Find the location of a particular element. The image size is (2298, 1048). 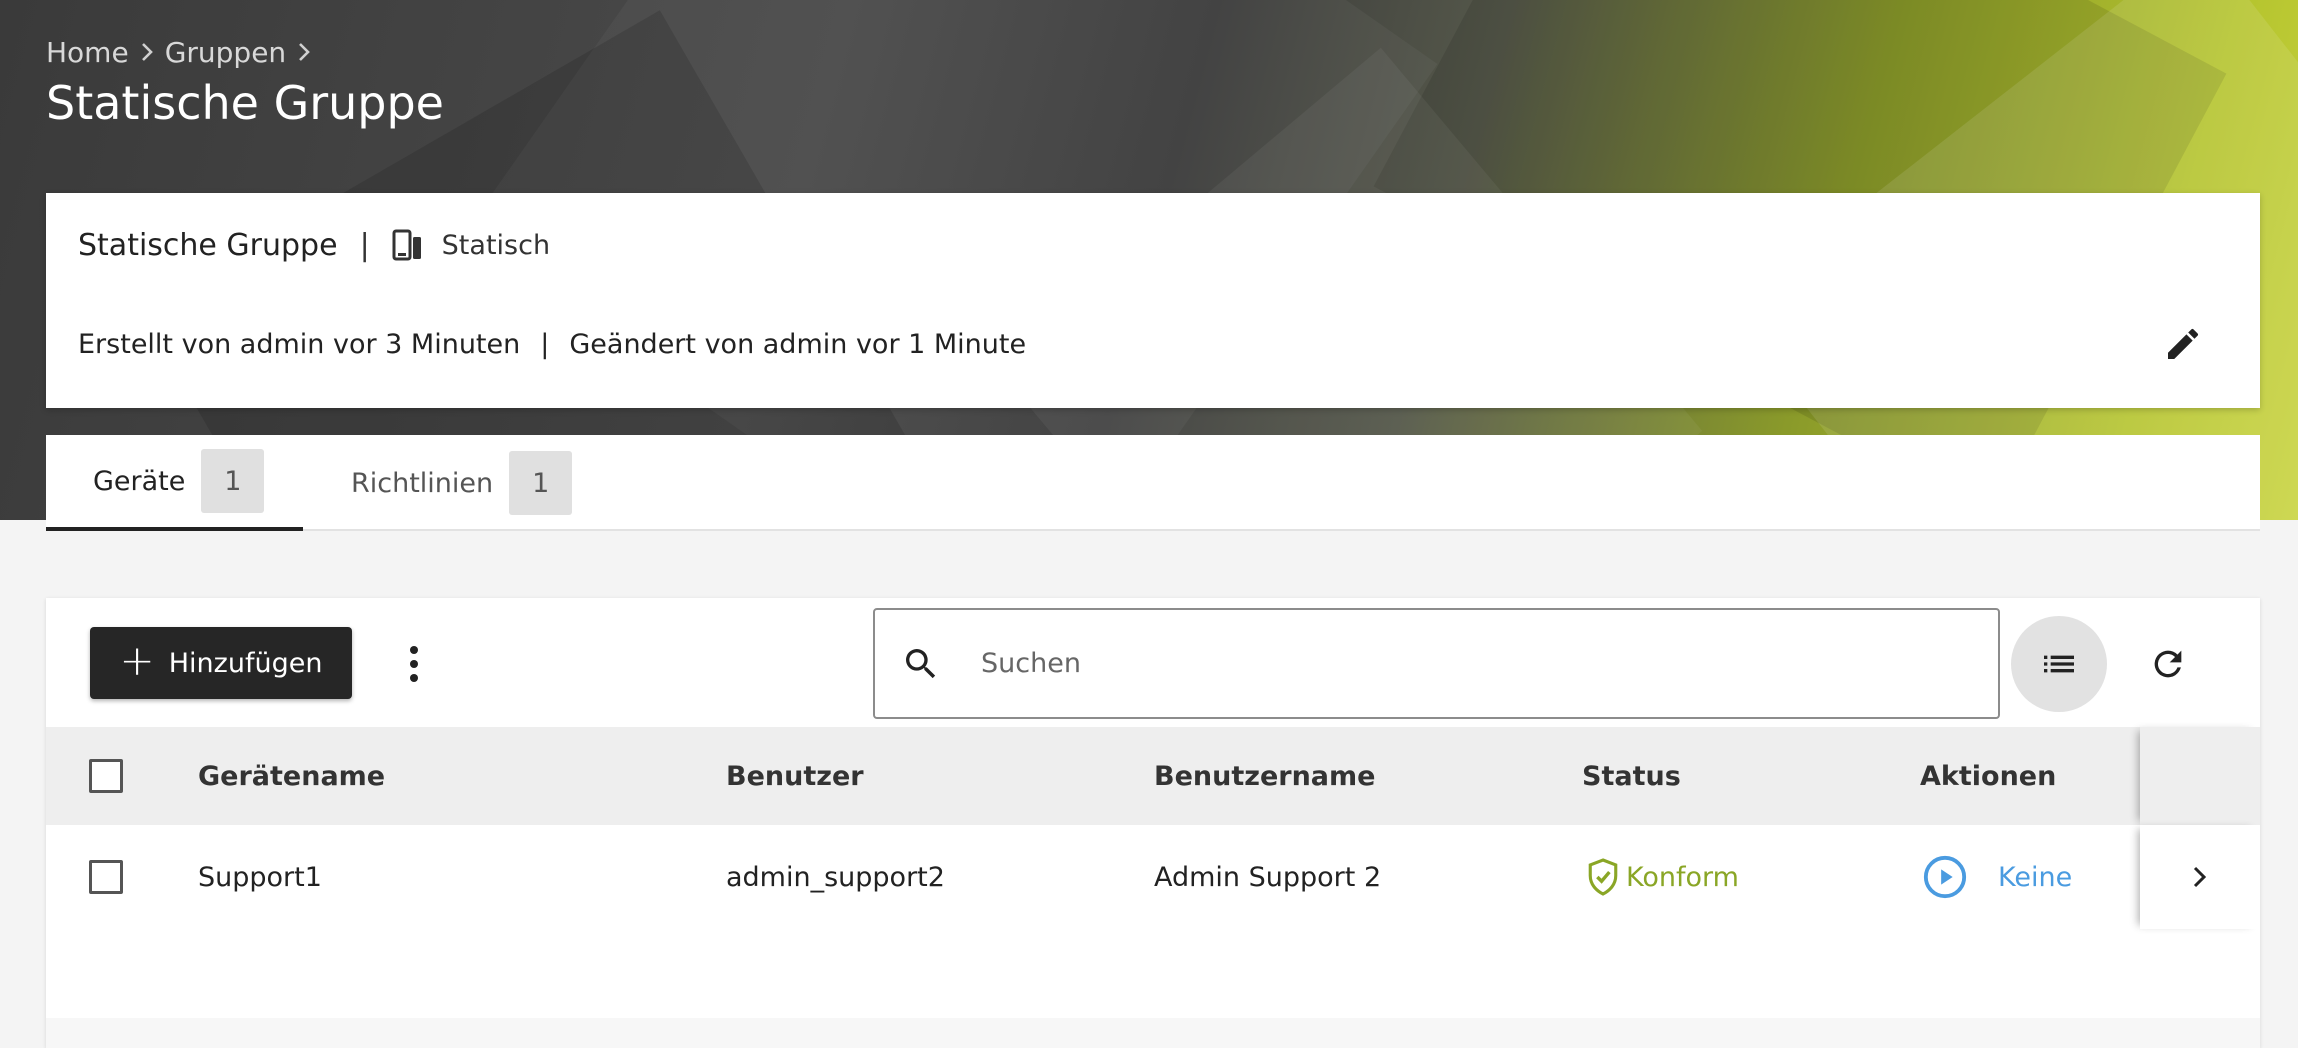

tab-geraete: Geräte 1 is located at coordinates (174, 483).